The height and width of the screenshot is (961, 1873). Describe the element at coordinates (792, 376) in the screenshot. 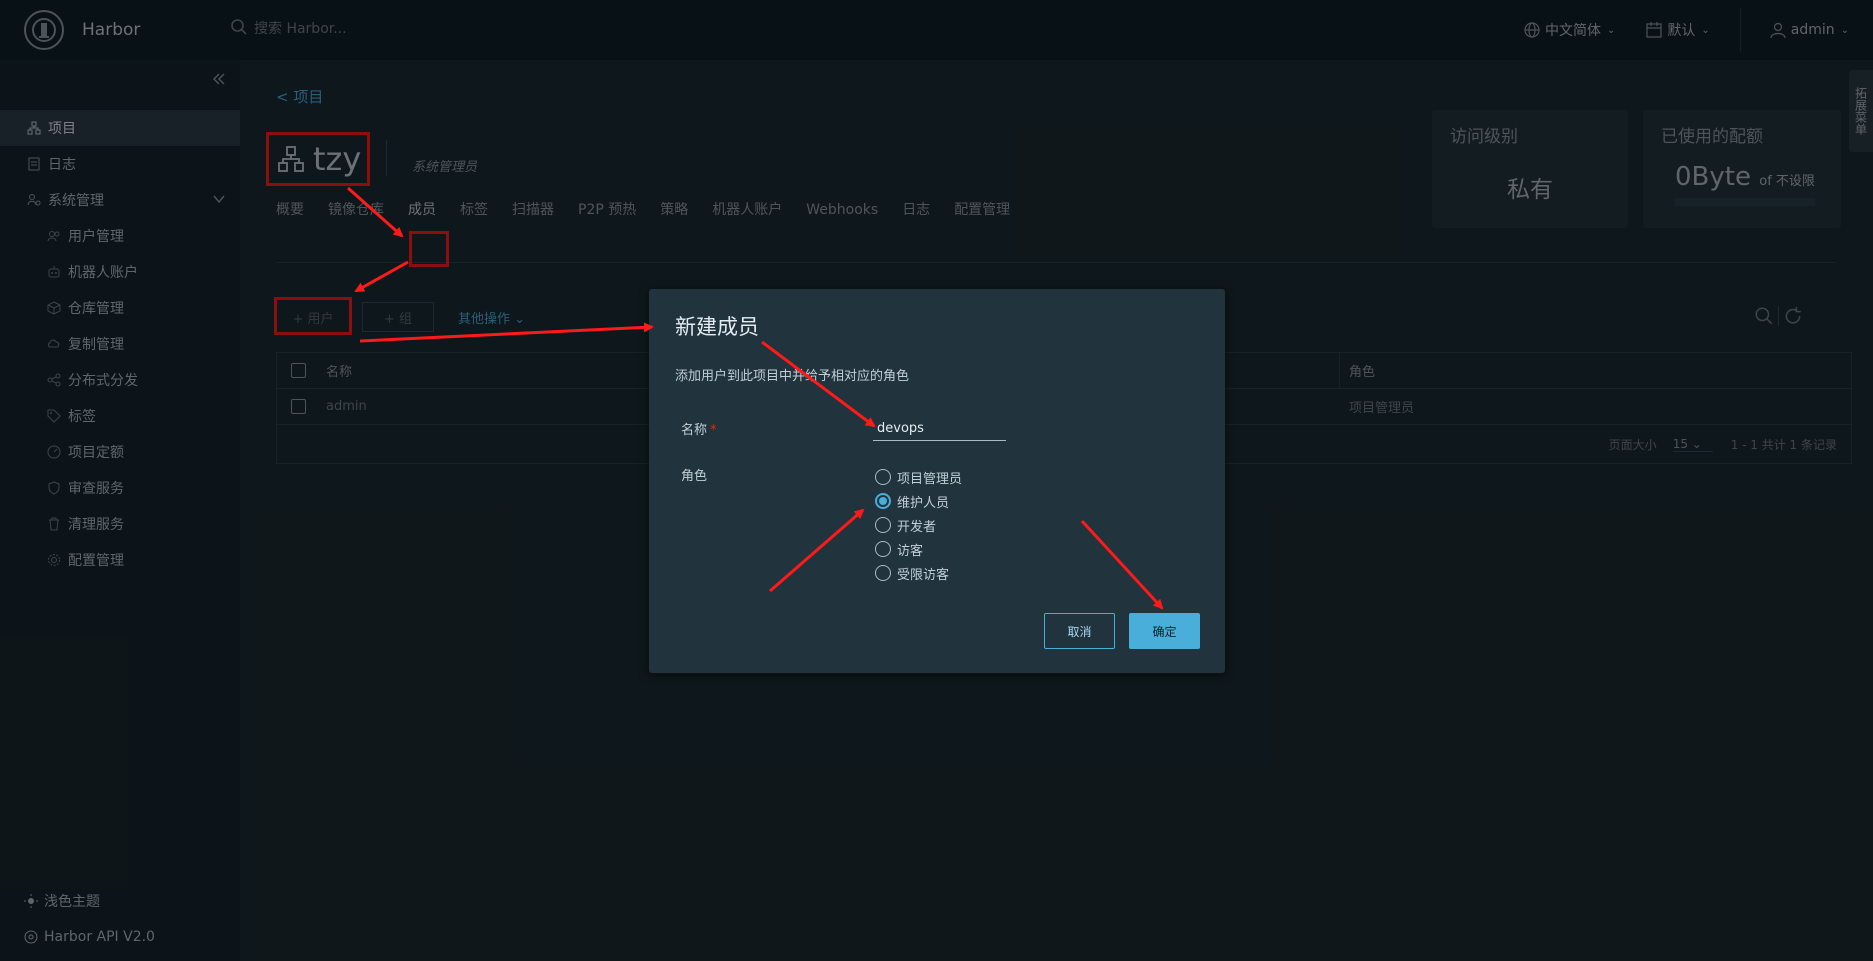

I see `dialog-description: 添加用户到此项目中并给予相对应的角色` at that location.